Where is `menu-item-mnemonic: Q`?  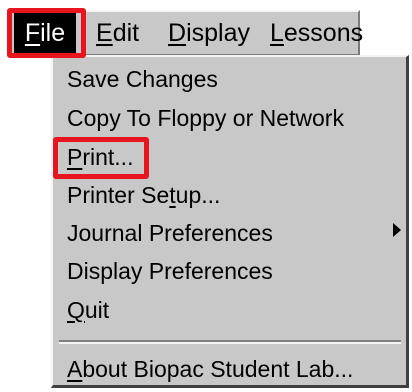 menu-item-mnemonic: Q is located at coordinates (76, 310).